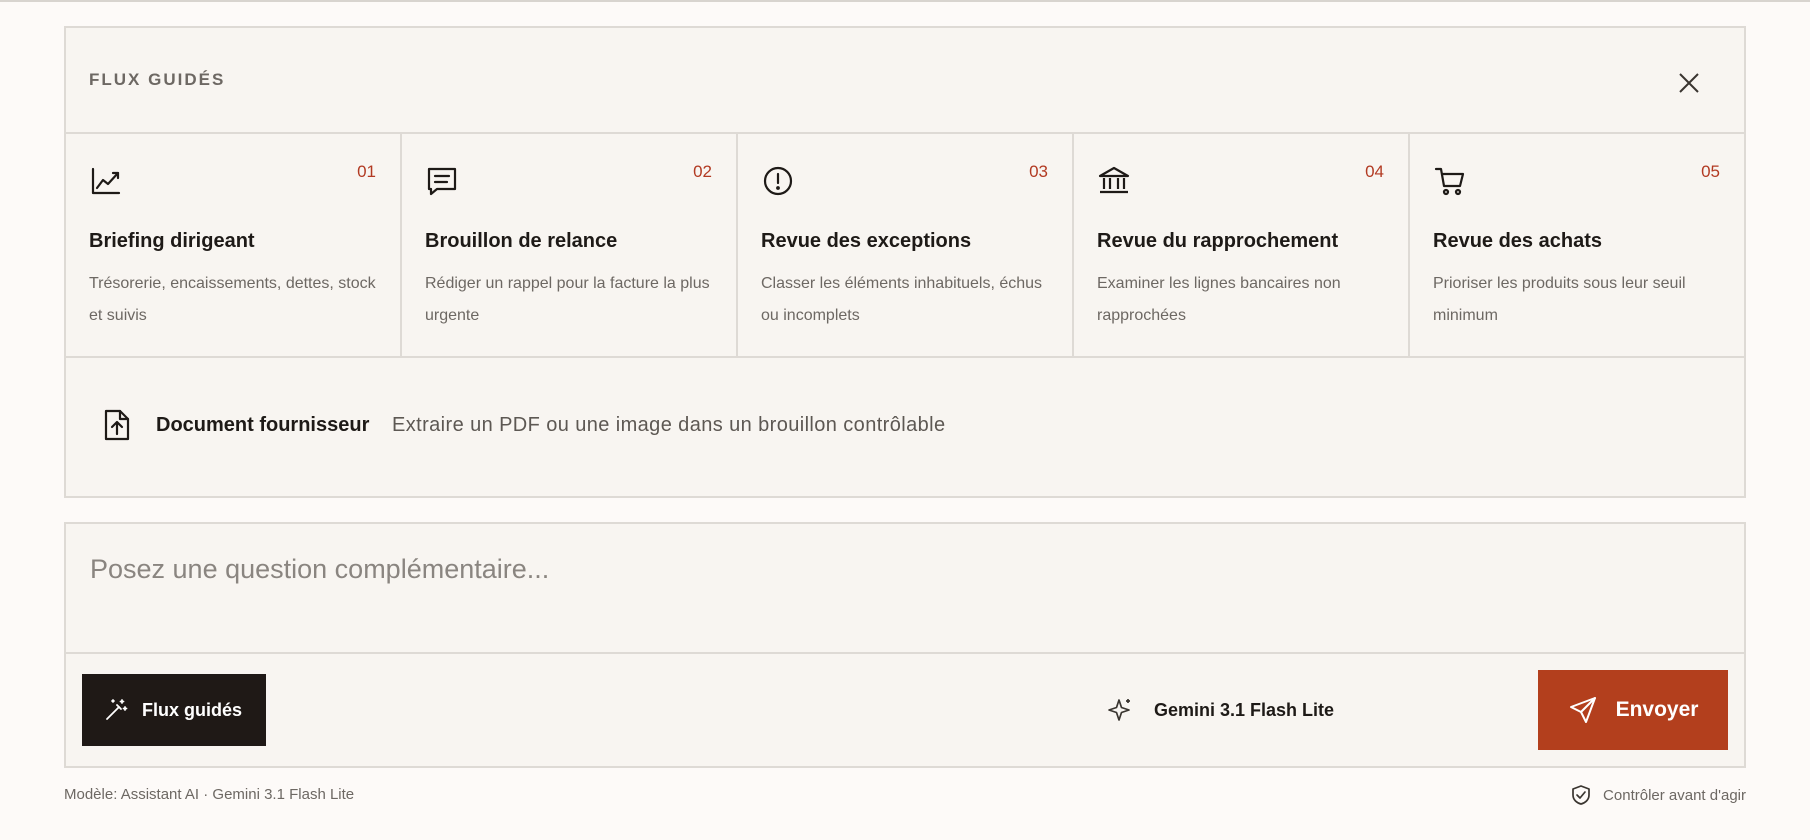  What do you see at coordinates (1674, 795) in the screenshot?
I see `check-label: Contrôler avant d'agir` at bounding box center [1674, 795].